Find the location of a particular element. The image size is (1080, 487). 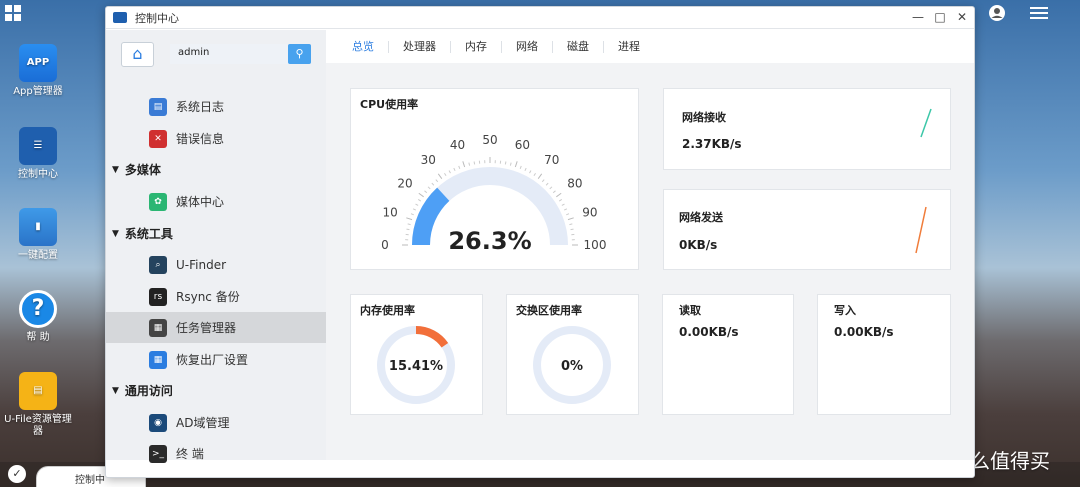

sidebar-item: ▤ 系统日志 is located at coordinates (216, 106).